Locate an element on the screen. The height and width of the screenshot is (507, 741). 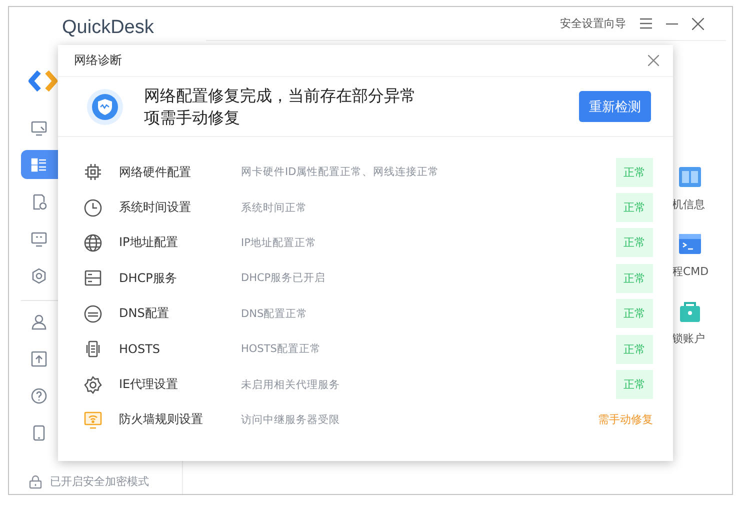
dialog-title: 网络诊断 is located at coordinates (98, 60).